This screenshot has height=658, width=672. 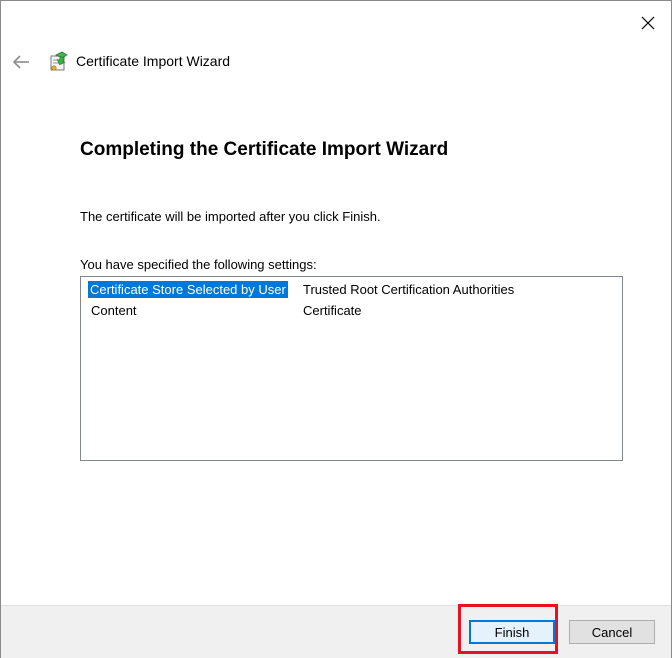 I want to click on close-button, so click(x=648, y=23).